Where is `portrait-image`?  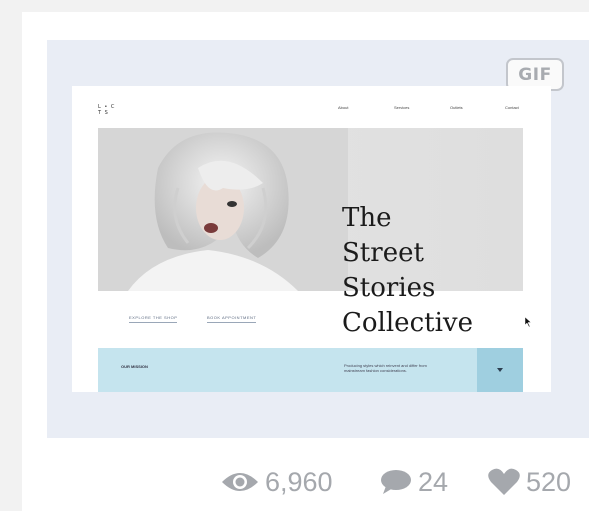 portrait-image is located at coordinates (223, 209).